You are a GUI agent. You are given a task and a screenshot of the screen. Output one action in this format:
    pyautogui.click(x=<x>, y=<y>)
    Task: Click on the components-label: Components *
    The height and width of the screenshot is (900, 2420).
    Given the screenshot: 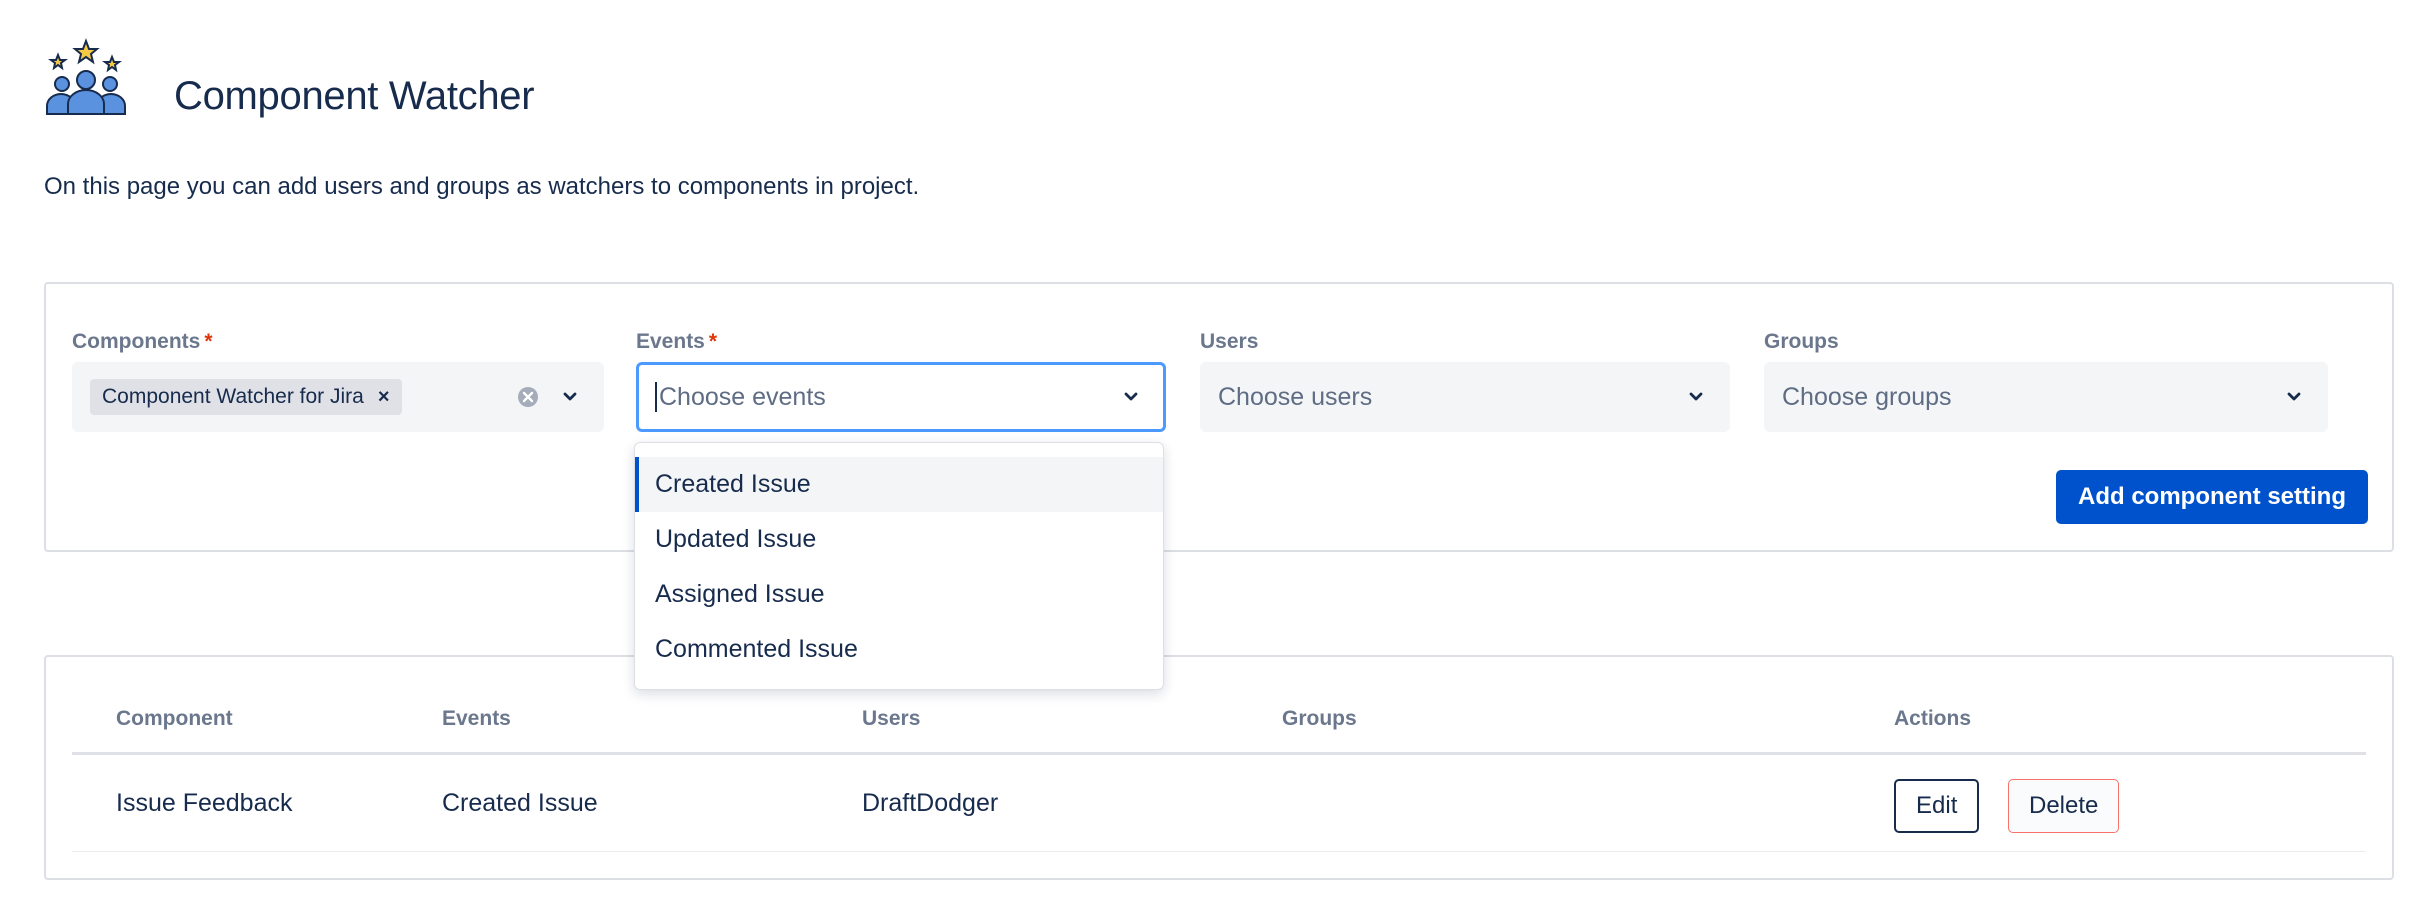 What is the action you would take?
    pyautogui.click(x=142, y=342)
    